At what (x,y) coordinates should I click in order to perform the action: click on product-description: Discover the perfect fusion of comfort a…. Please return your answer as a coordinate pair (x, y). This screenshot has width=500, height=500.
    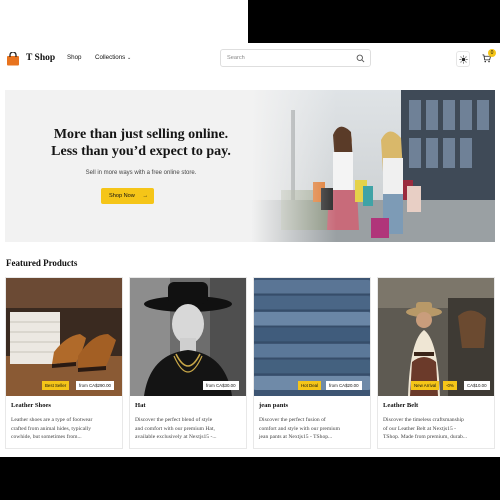
    Looking at the image, I should click on (313, 429).